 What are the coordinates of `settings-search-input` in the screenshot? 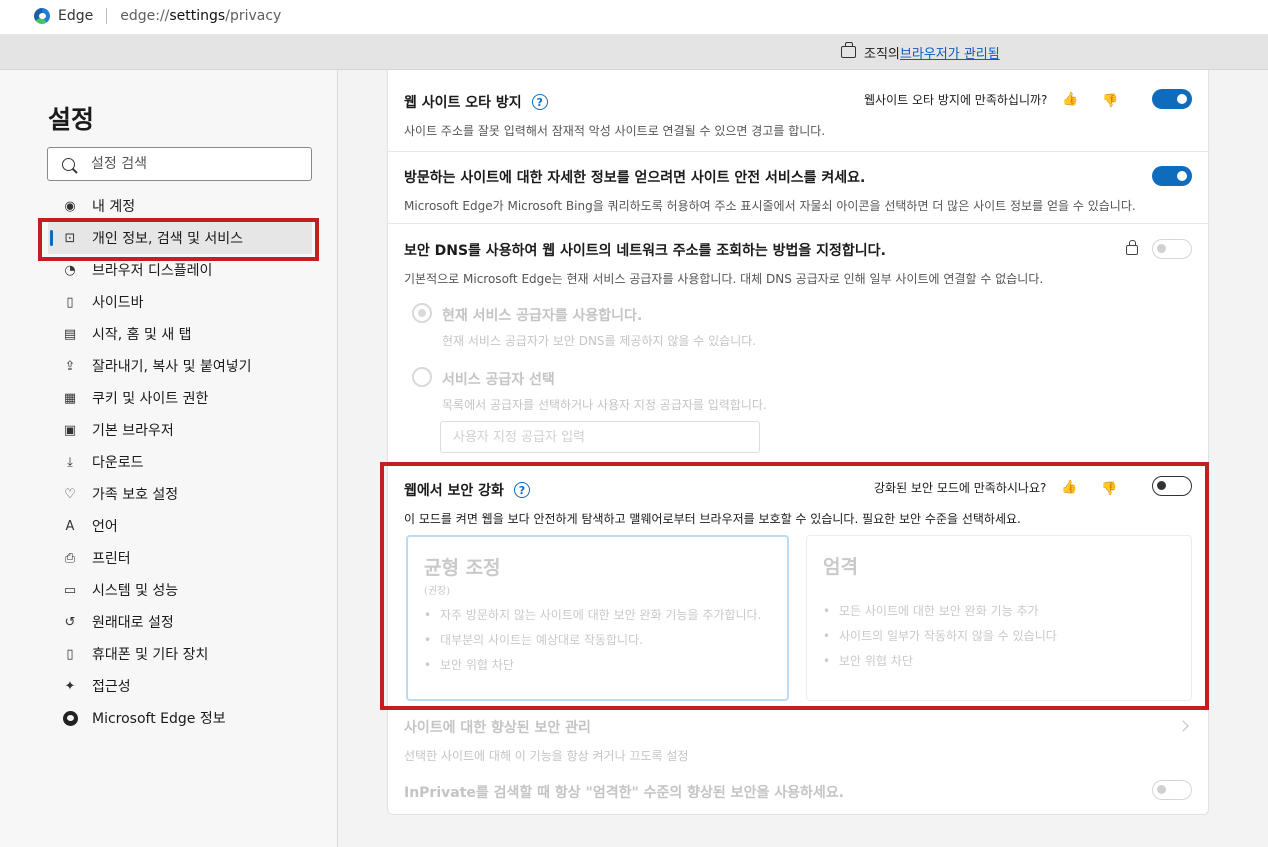 It's located at (191, 164).